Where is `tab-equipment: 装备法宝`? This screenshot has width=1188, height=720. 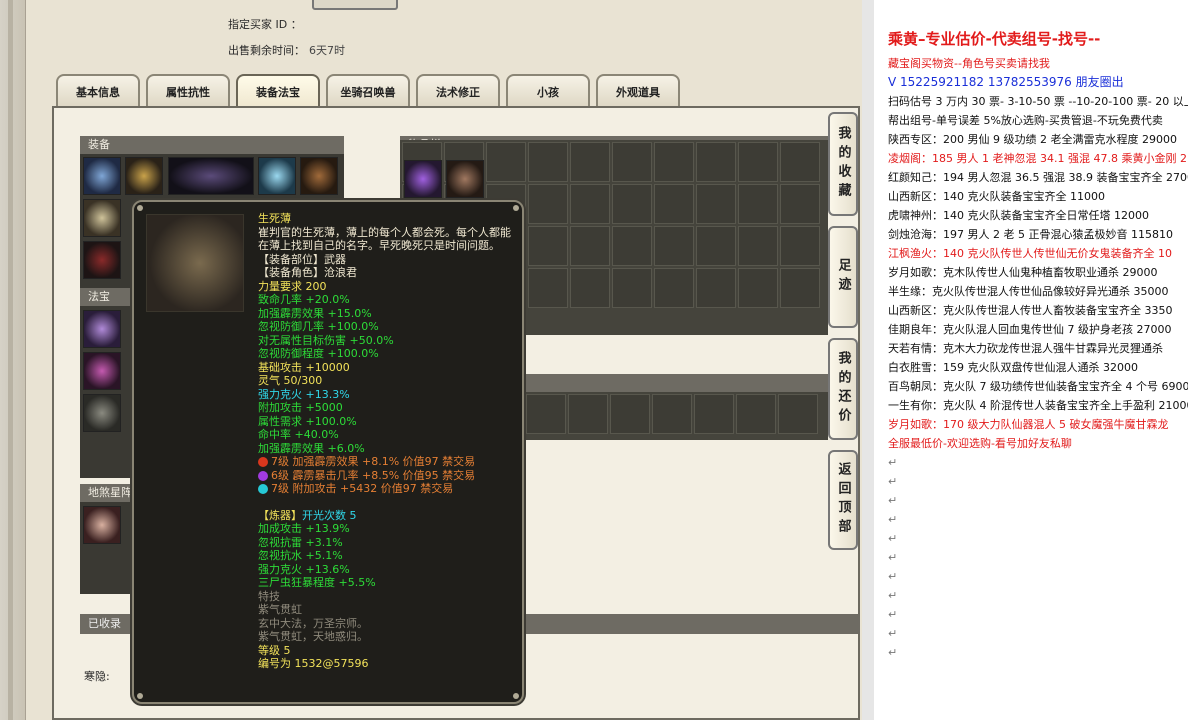 tab-equipment: 装备法宝 is located at coordinates (278, 91).